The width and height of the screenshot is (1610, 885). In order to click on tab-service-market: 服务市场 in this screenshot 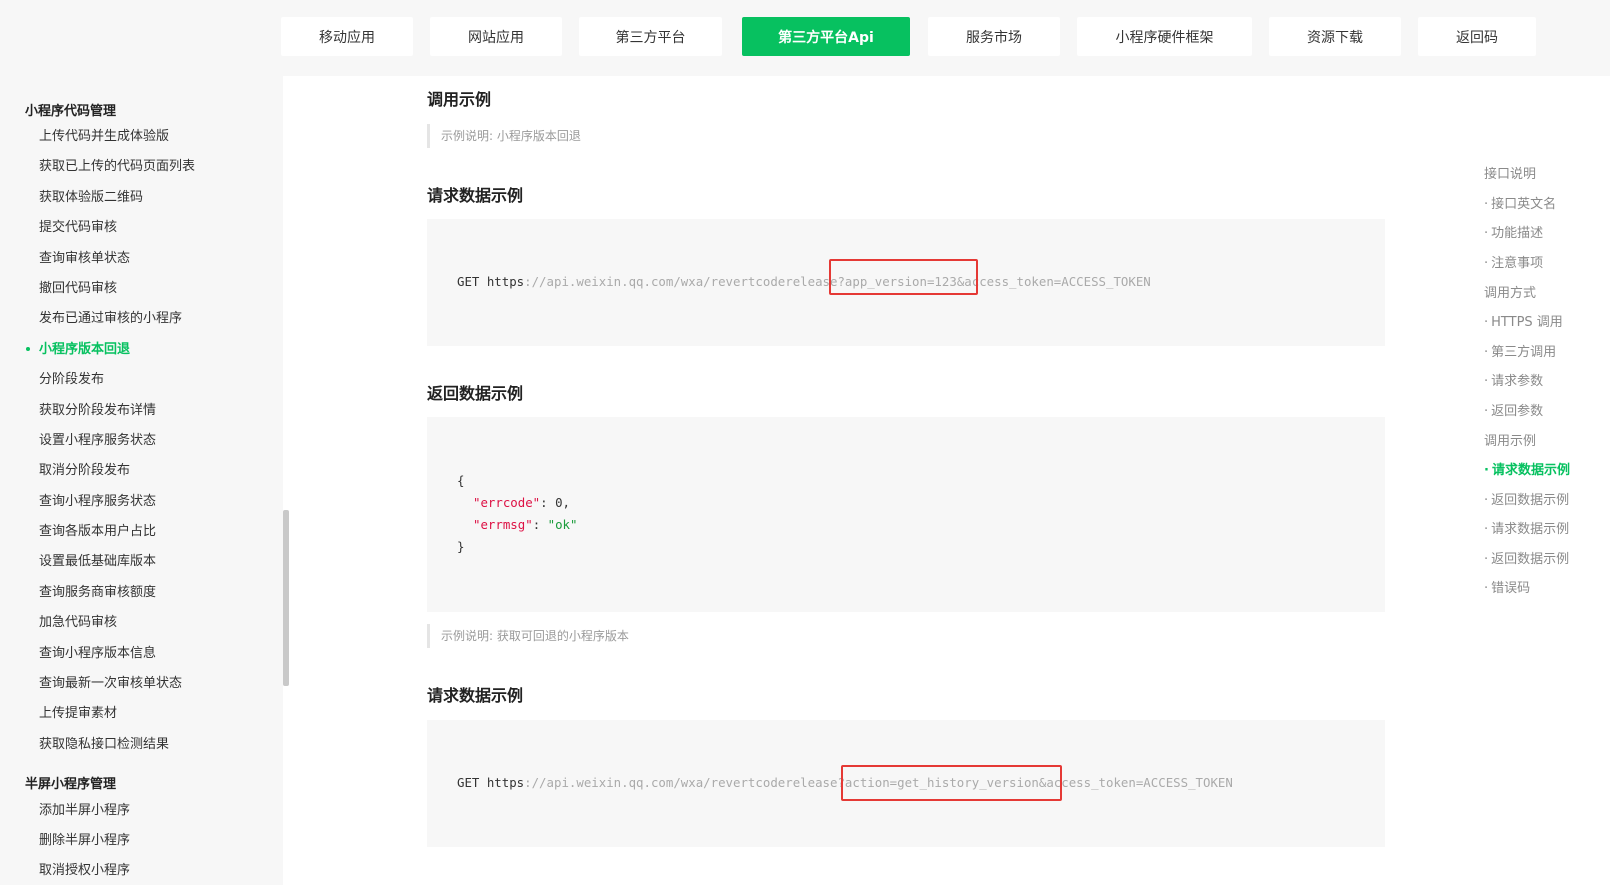, I will do `click(994, 36)`.